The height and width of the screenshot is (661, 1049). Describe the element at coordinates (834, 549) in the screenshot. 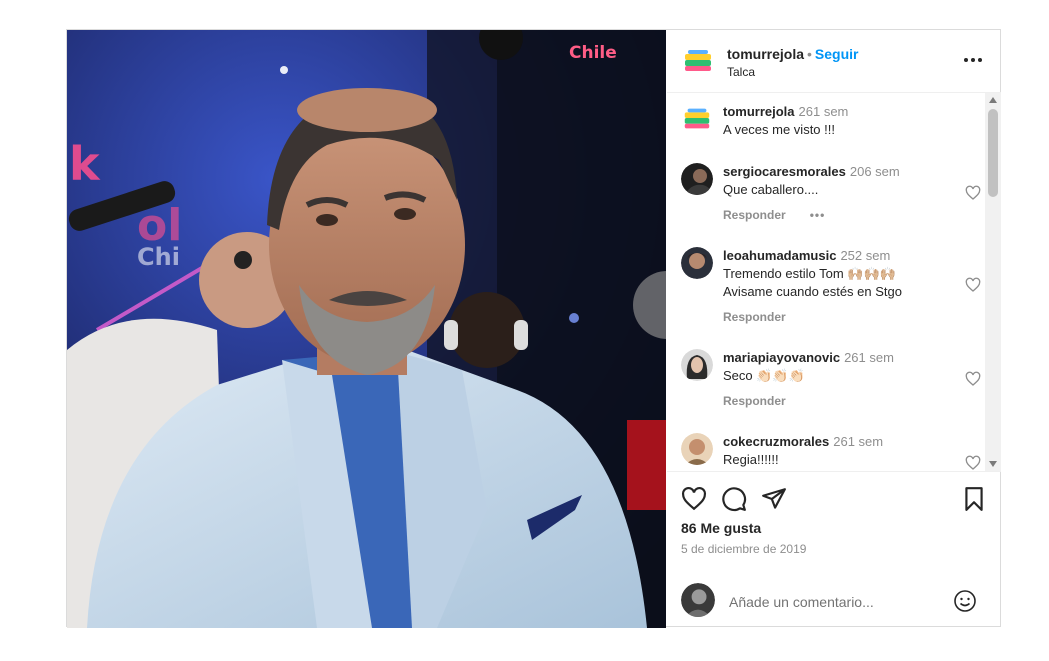

I see `post-actions: 86 Me gusta 5 de diciembre de 2019` at that location.